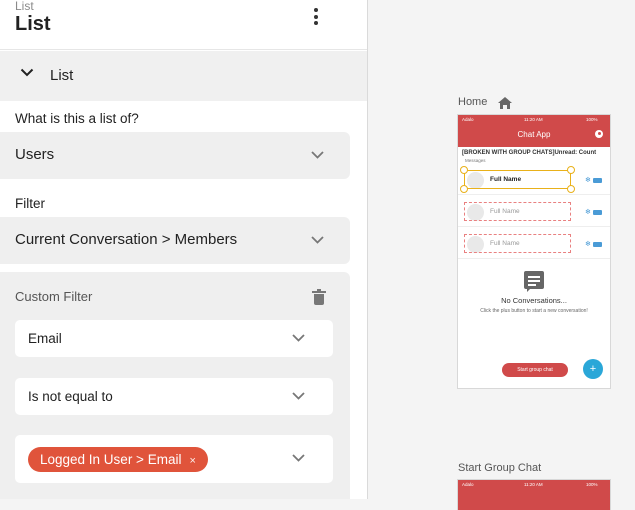 The width and height of the screenshot is (635, 510). Describe the element at coordinates (111, 459) in the screenshot. I see `chip-label: Logged In User > Email` at that location.